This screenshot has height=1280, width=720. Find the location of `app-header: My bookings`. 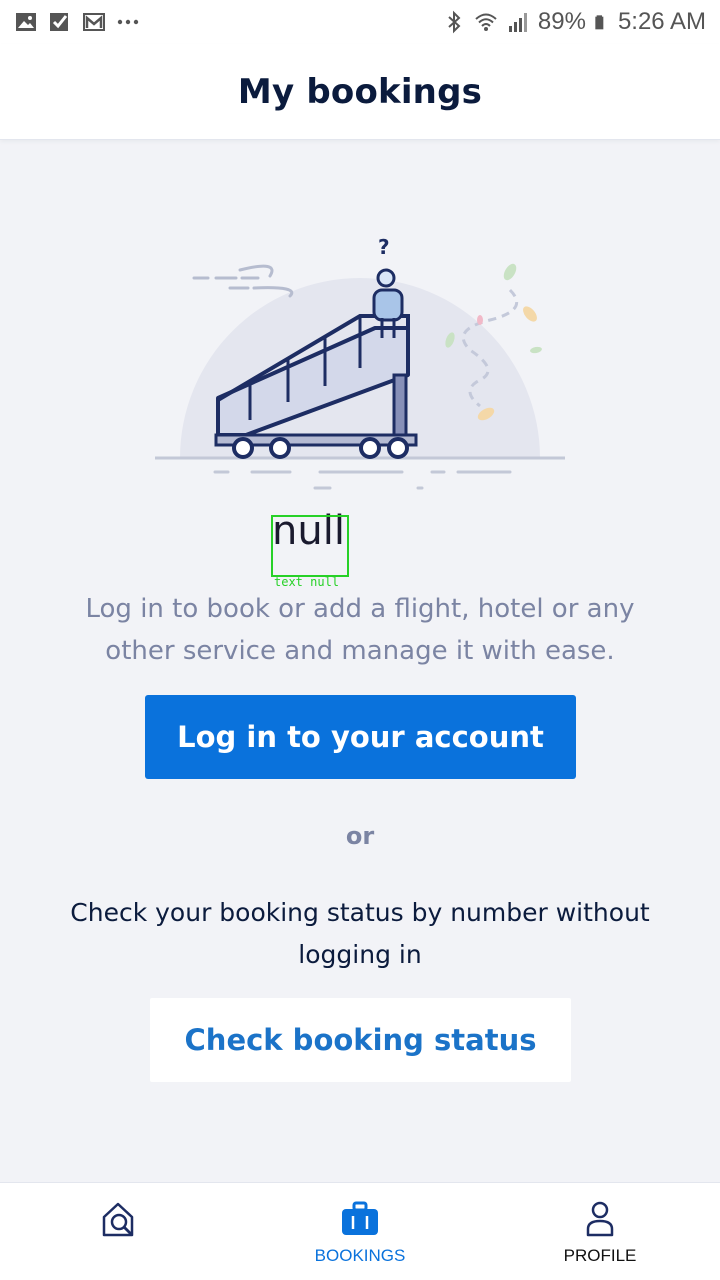

app-header: My bookings is located at coordinates (360, 92).